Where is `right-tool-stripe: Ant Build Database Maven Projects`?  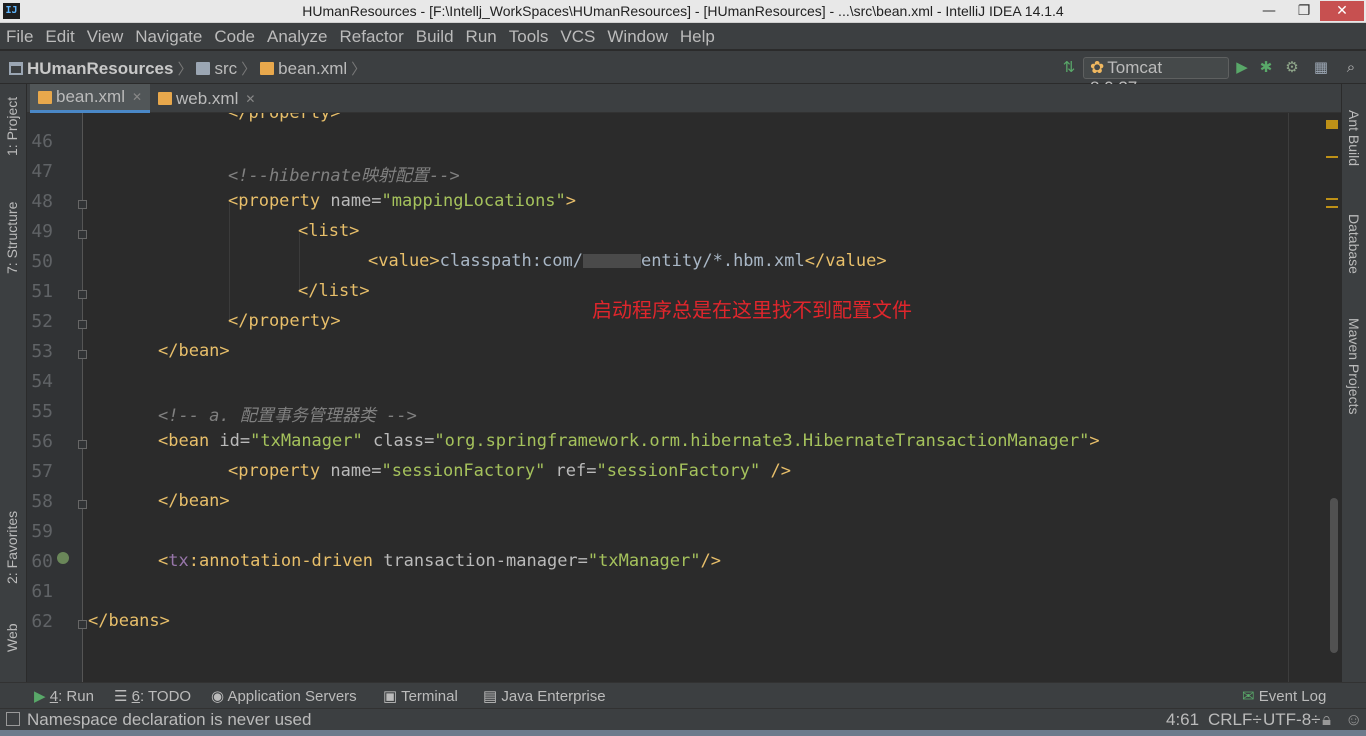 right-tool-stripe: Ant Build Database Maven Projects is located at coordinates (1353, 383).